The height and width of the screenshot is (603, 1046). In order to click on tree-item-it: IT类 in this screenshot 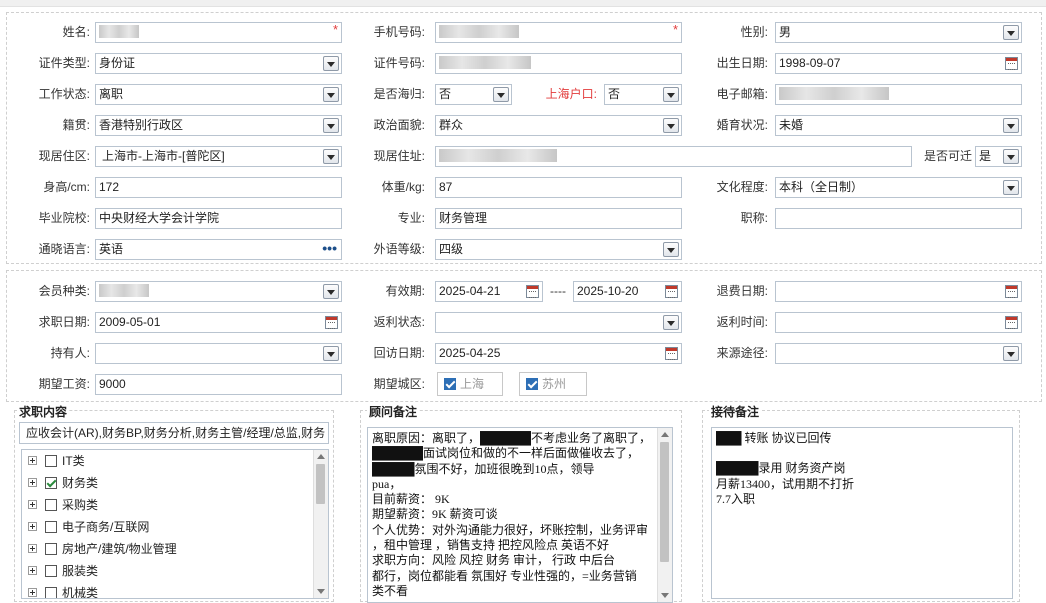, I will do `click(56, 461)`.